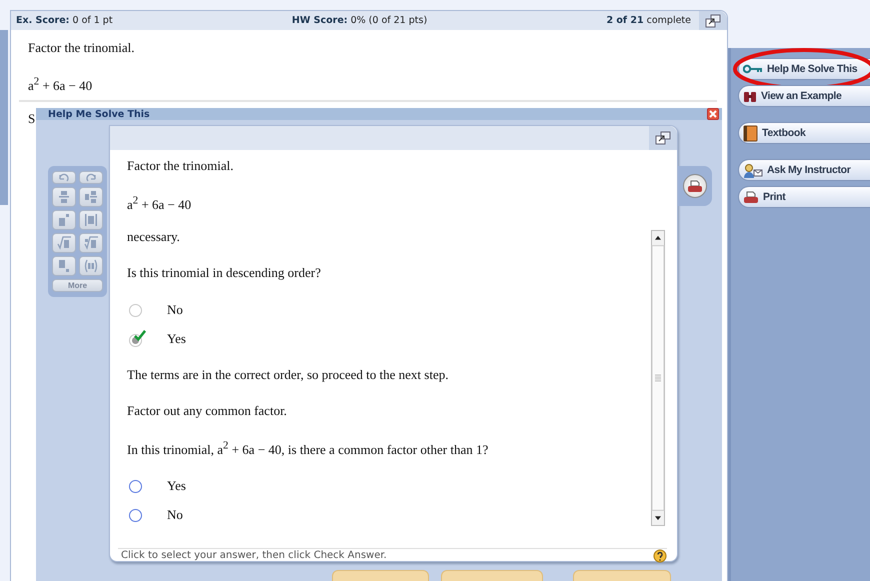 The image size is (870, 581). What do you see at coordinates (804, 133) in the screenshot?
I see `sidebar-button: Textbook` at bounding box center [804, 133].